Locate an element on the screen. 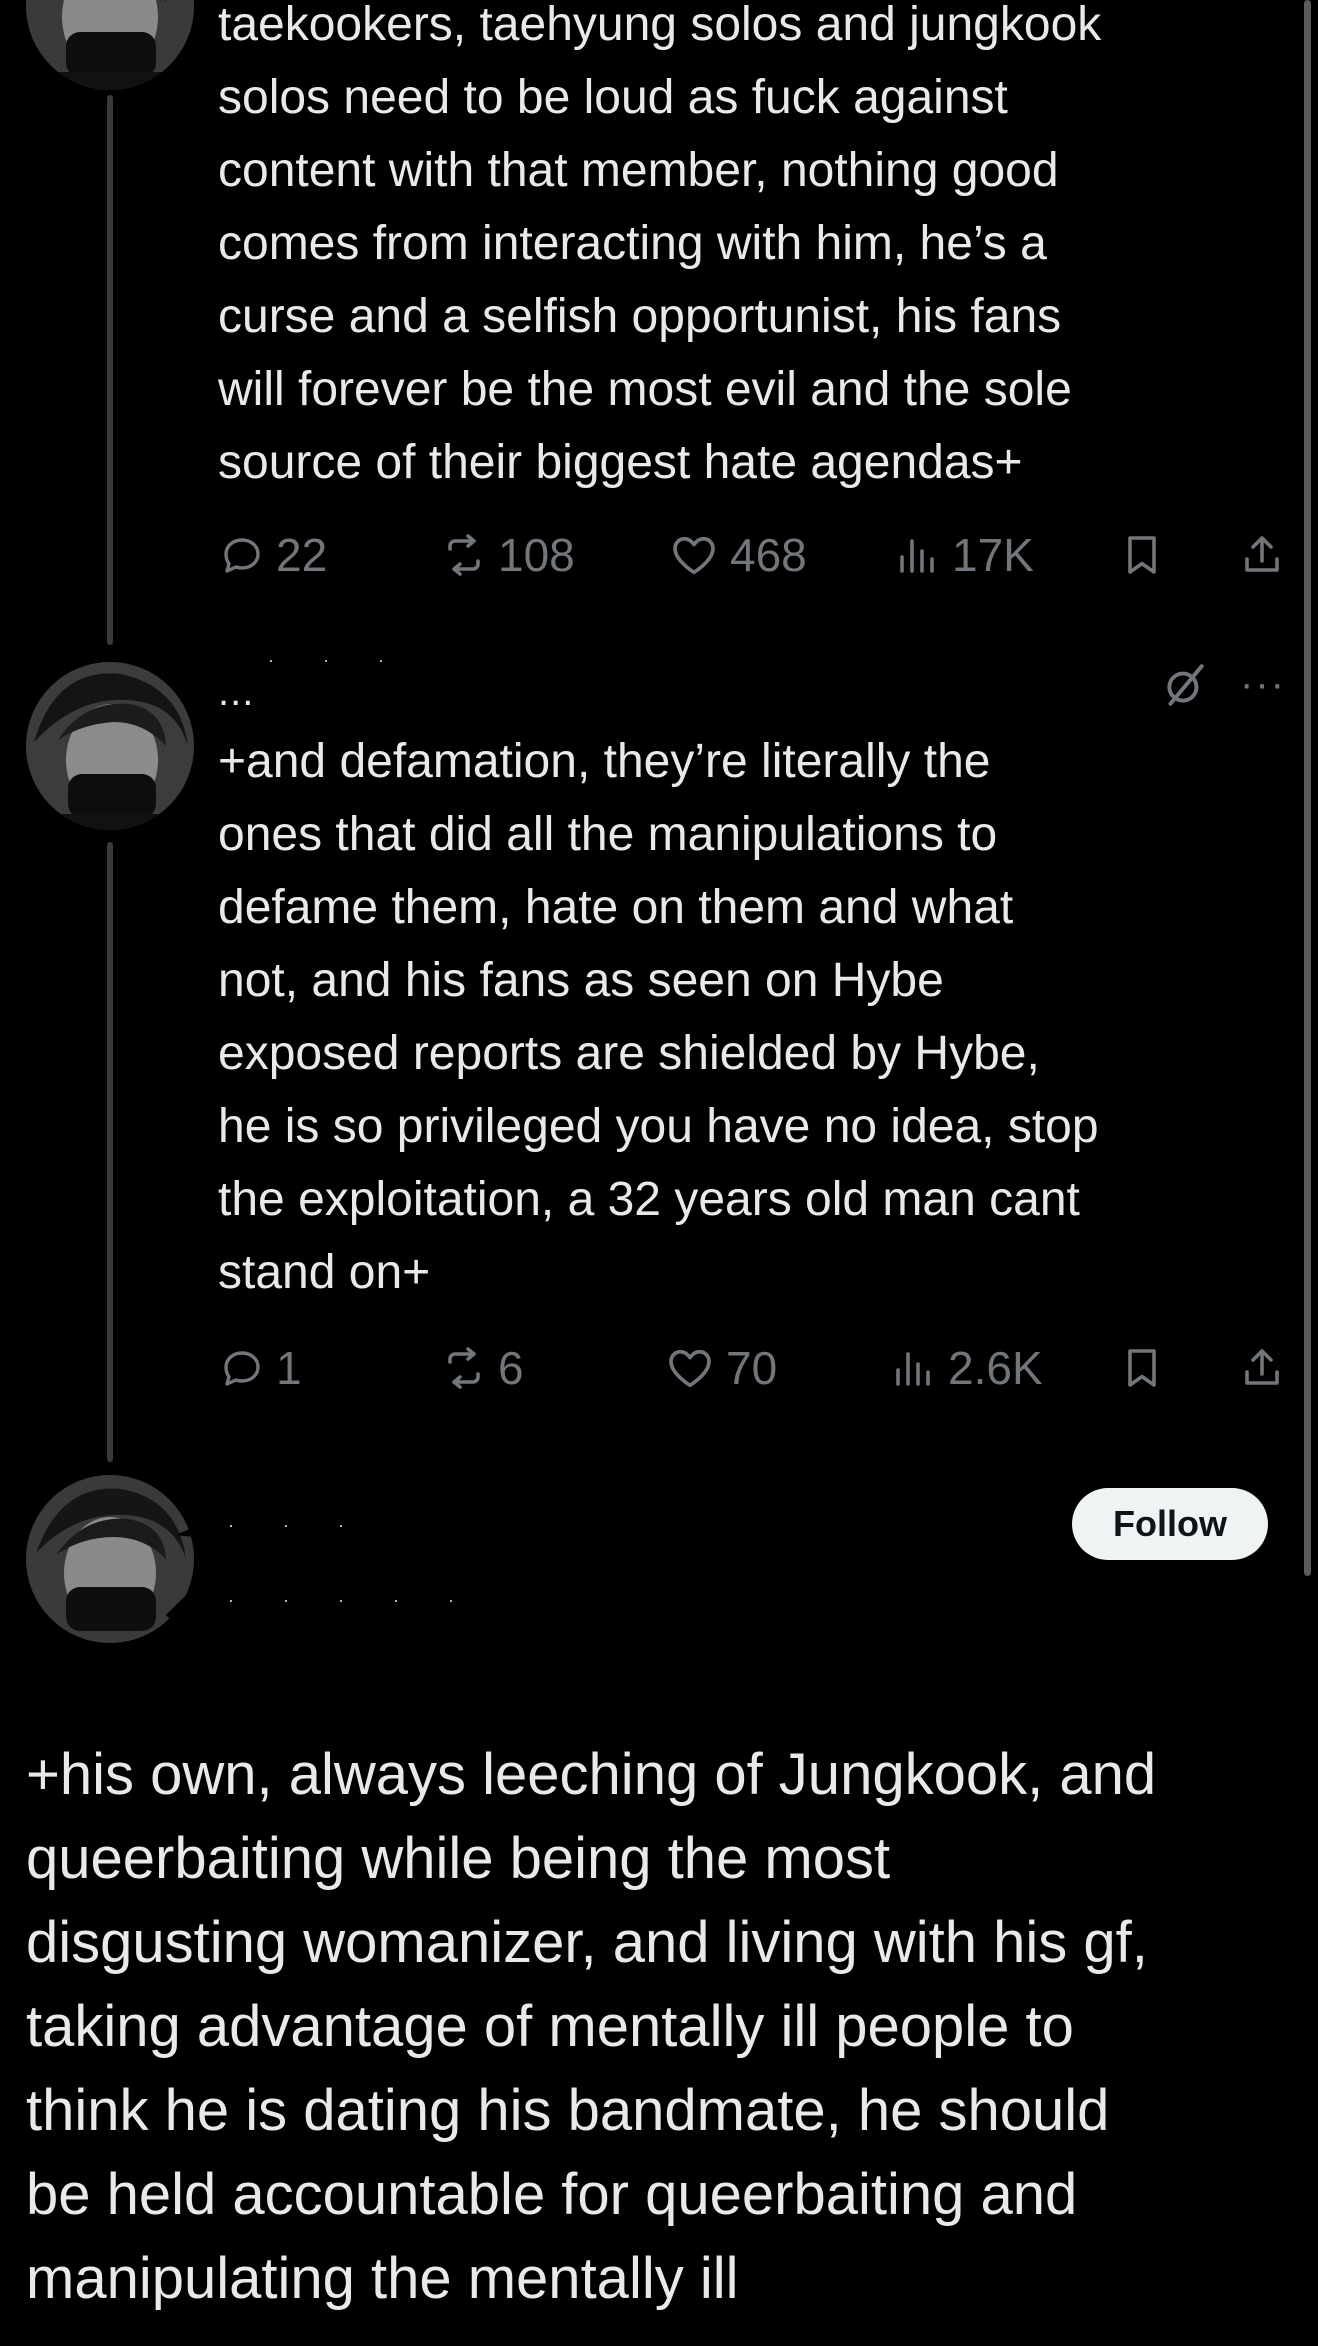 This screenshot has width=1318, height=2346. views-button: 2.6K is located at coordinates (966, 1368).